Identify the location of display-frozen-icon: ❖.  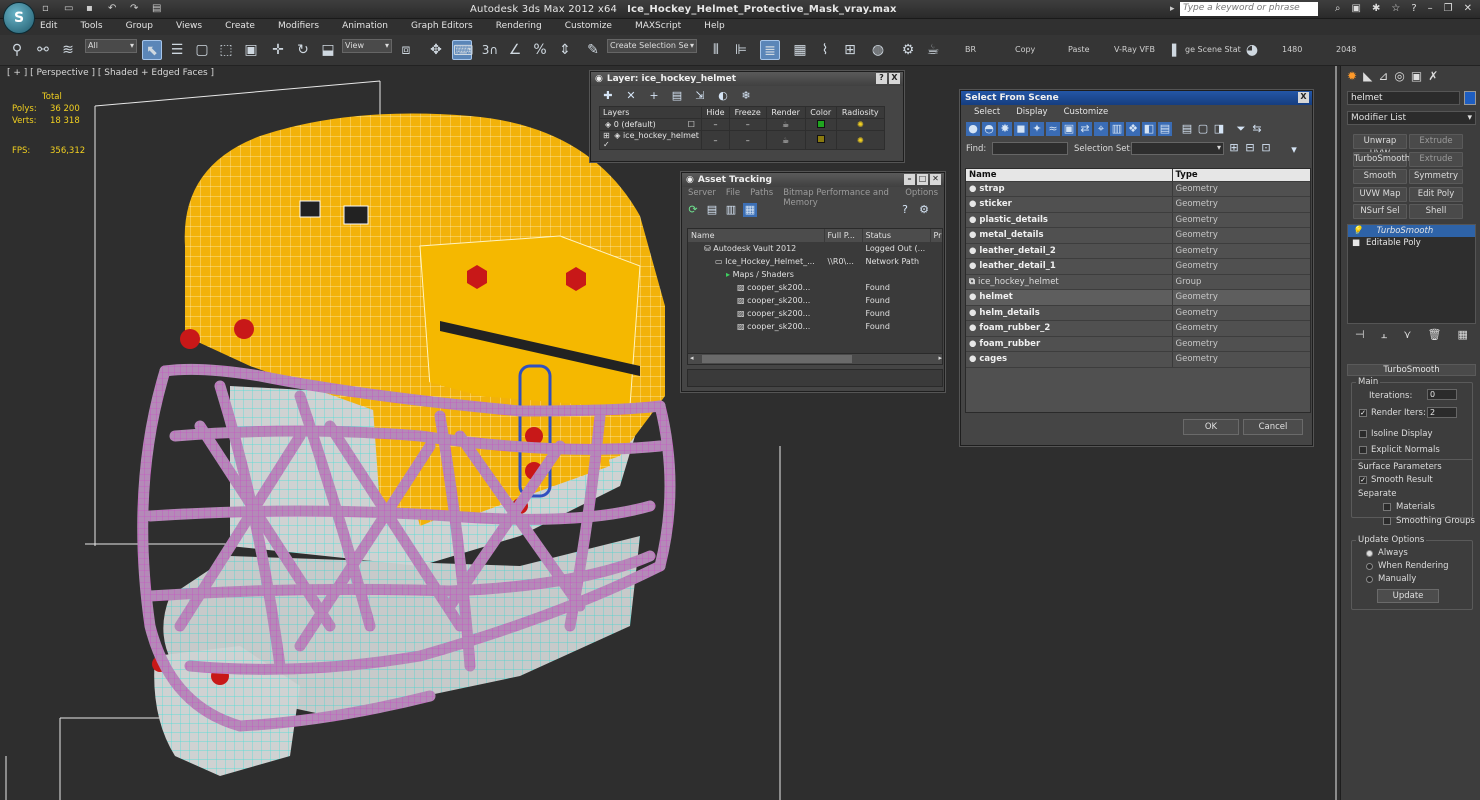
(1133, 129).